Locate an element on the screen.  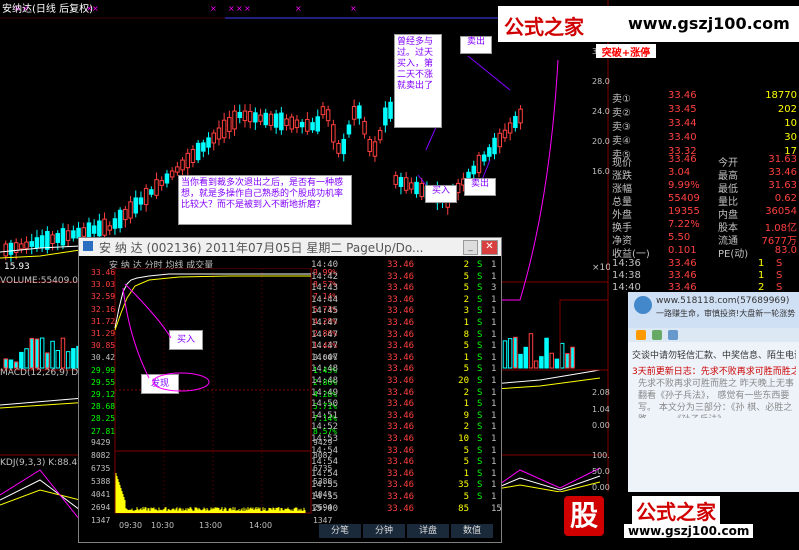
tick-time: 14:52 is located at coordinates (325, 427).